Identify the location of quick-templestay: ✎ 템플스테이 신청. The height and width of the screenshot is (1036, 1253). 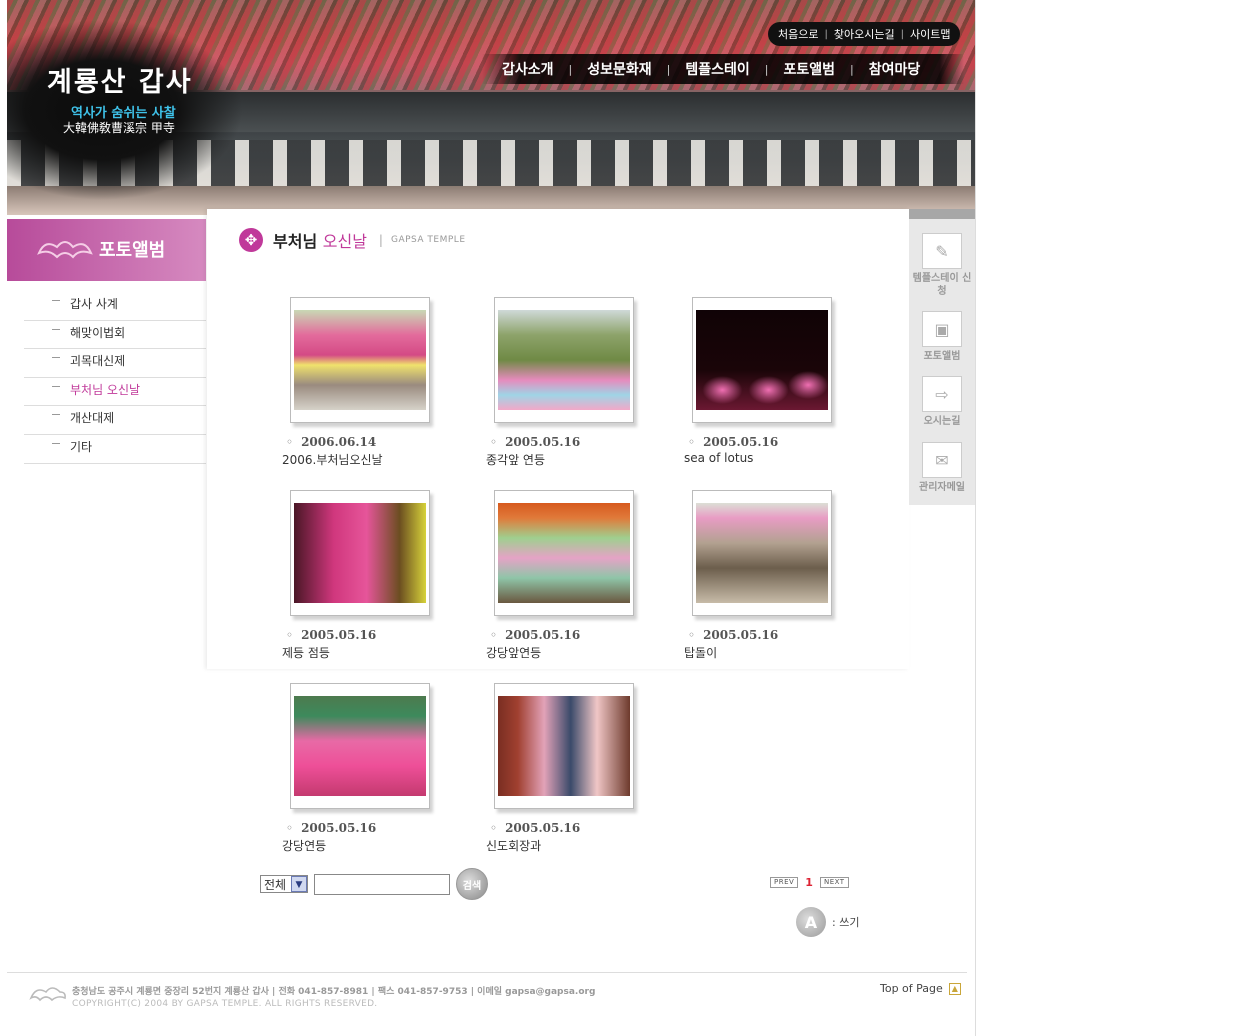
(942, 265).